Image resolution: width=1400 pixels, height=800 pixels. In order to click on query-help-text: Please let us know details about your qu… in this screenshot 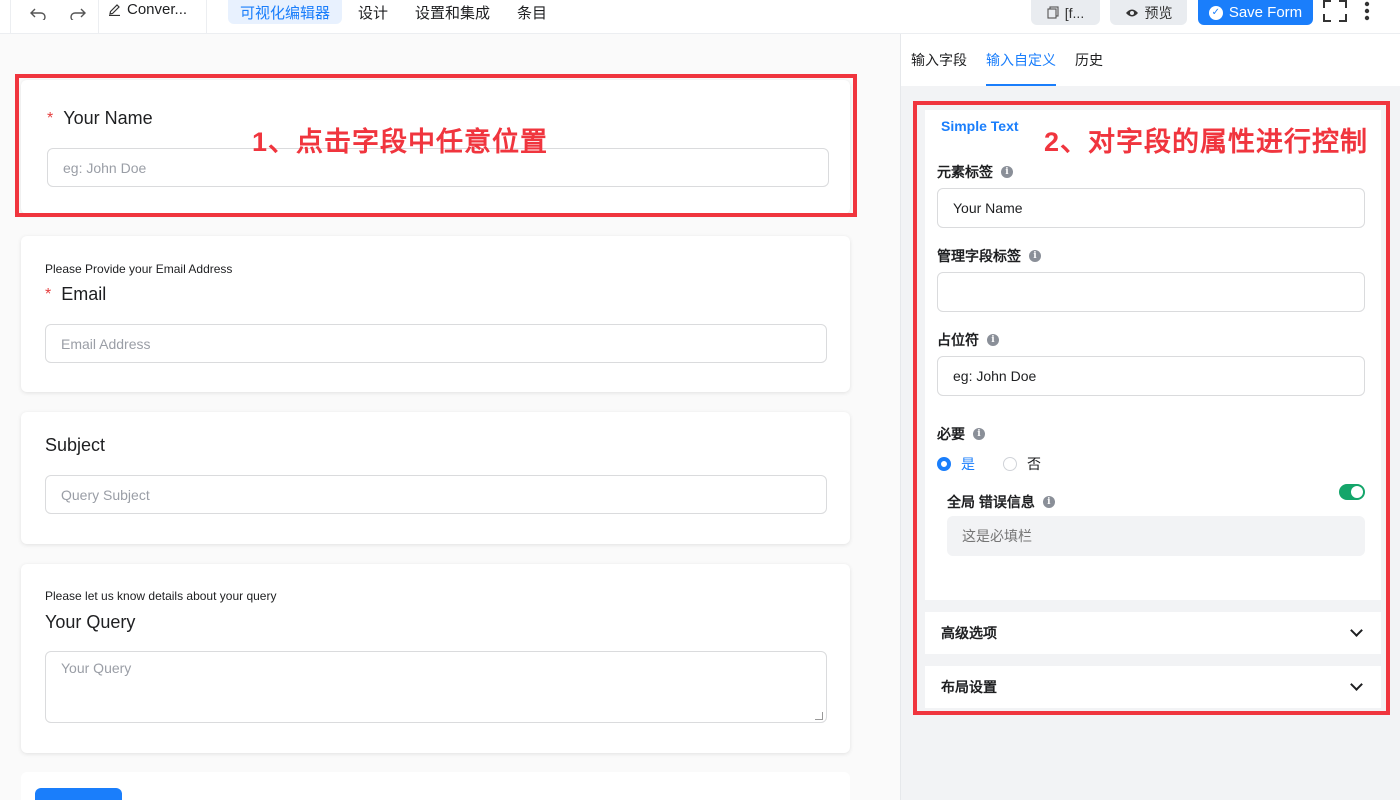, I will do `click(161, 596)`.